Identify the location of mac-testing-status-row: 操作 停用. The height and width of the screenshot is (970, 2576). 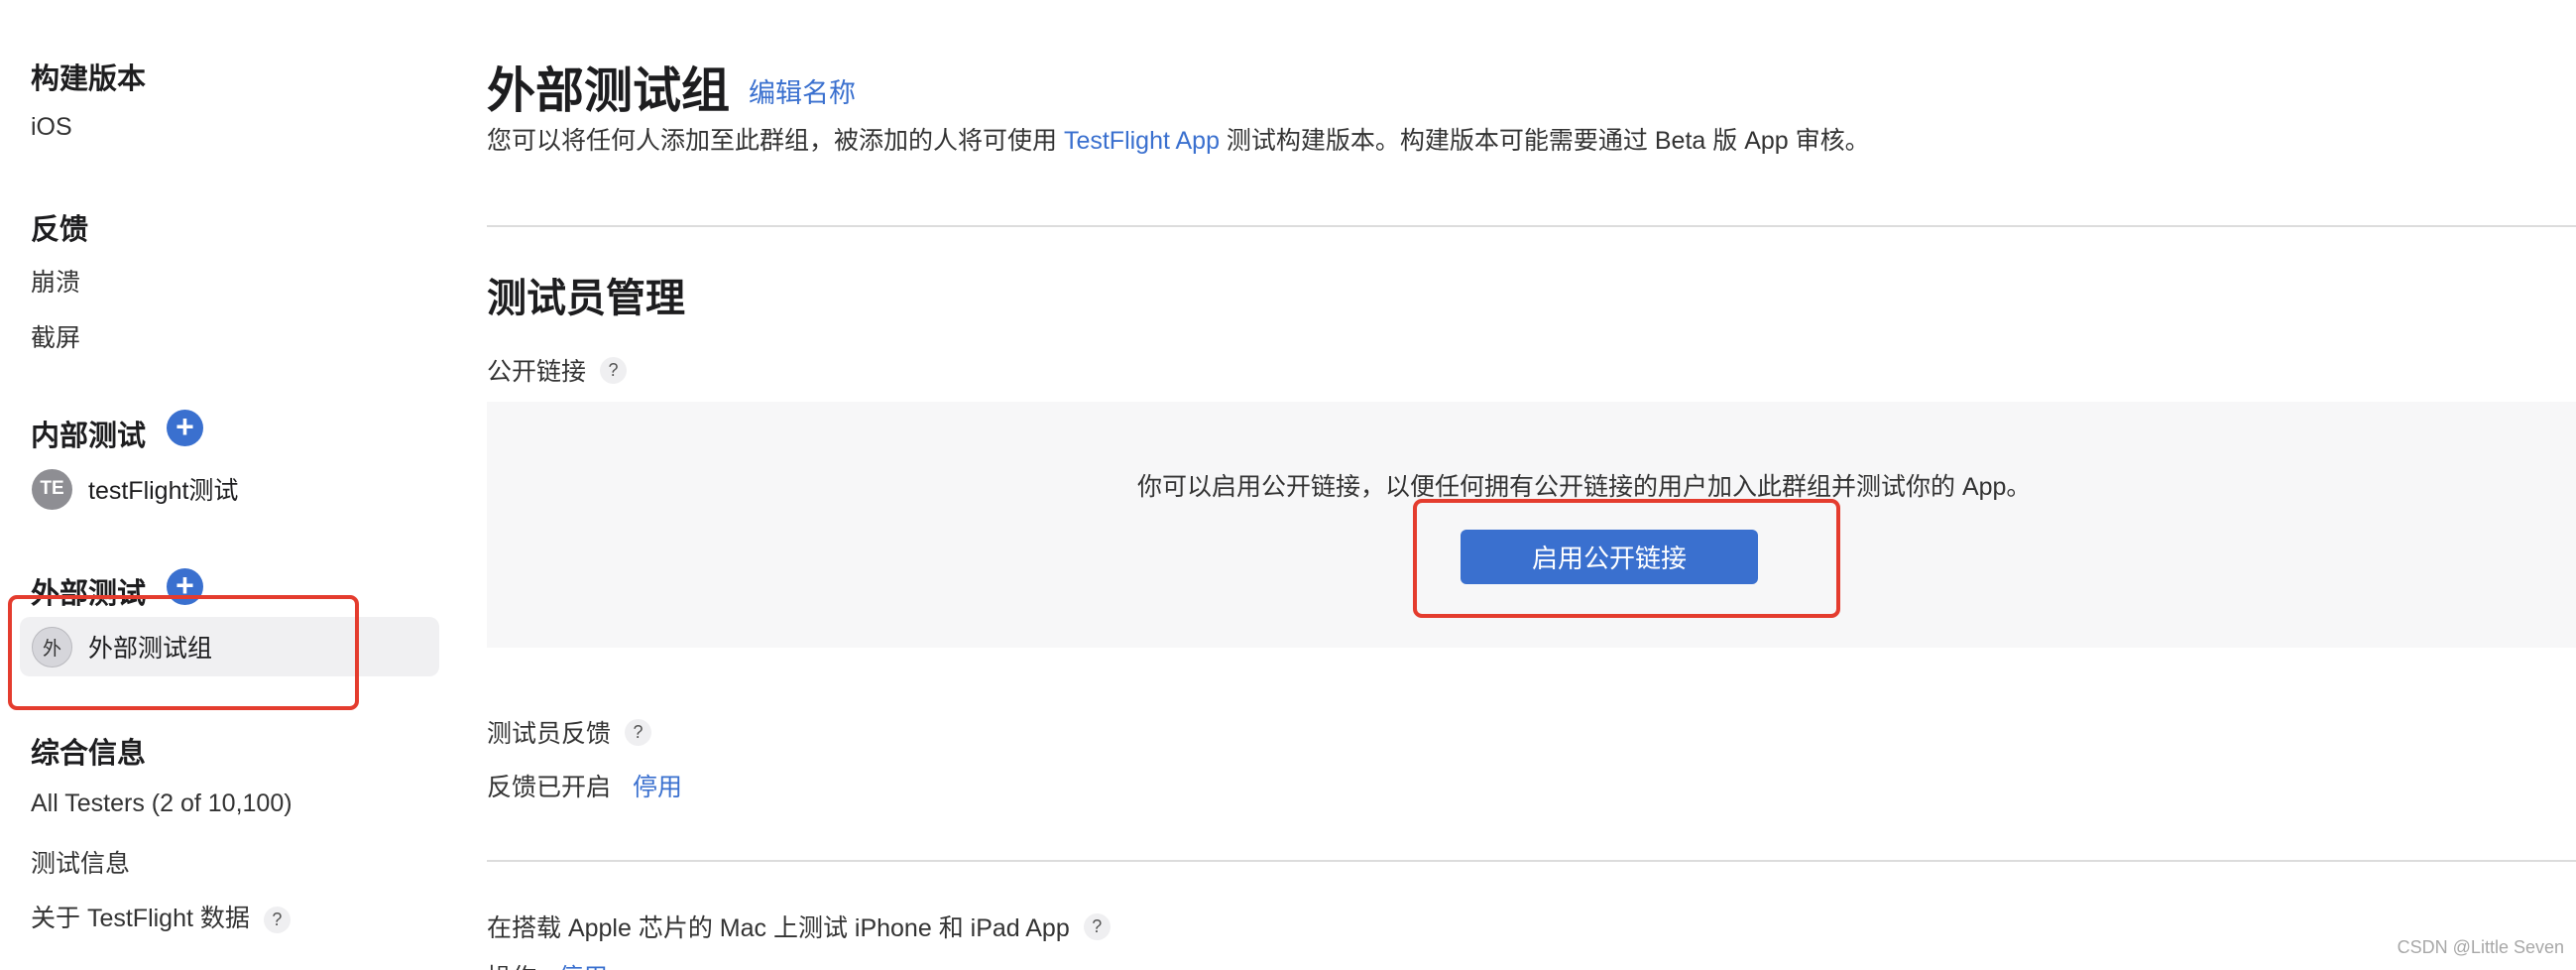
(547, 964).